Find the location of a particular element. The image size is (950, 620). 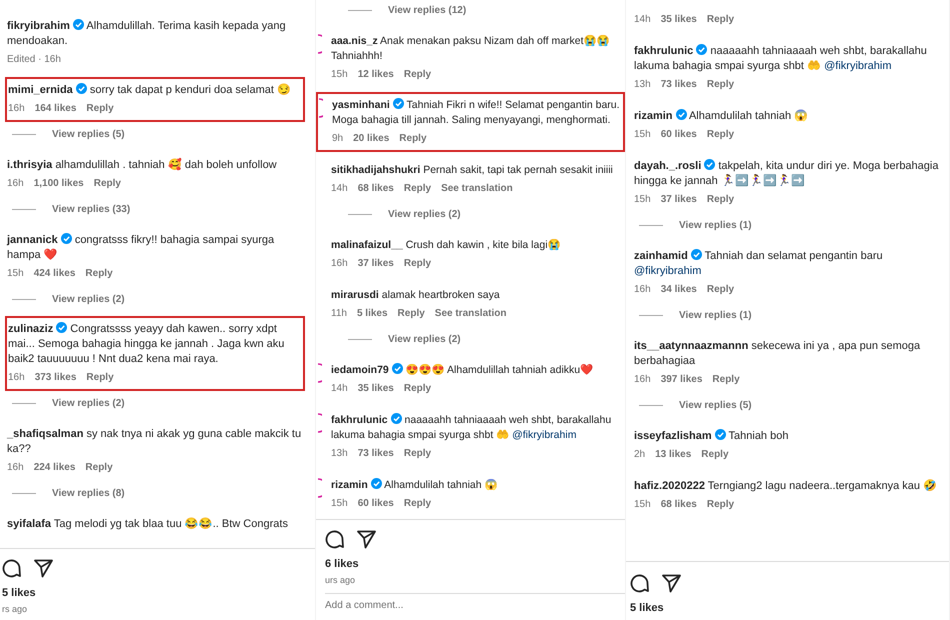

post-time: rs ago is located at coordinates (15, 609).